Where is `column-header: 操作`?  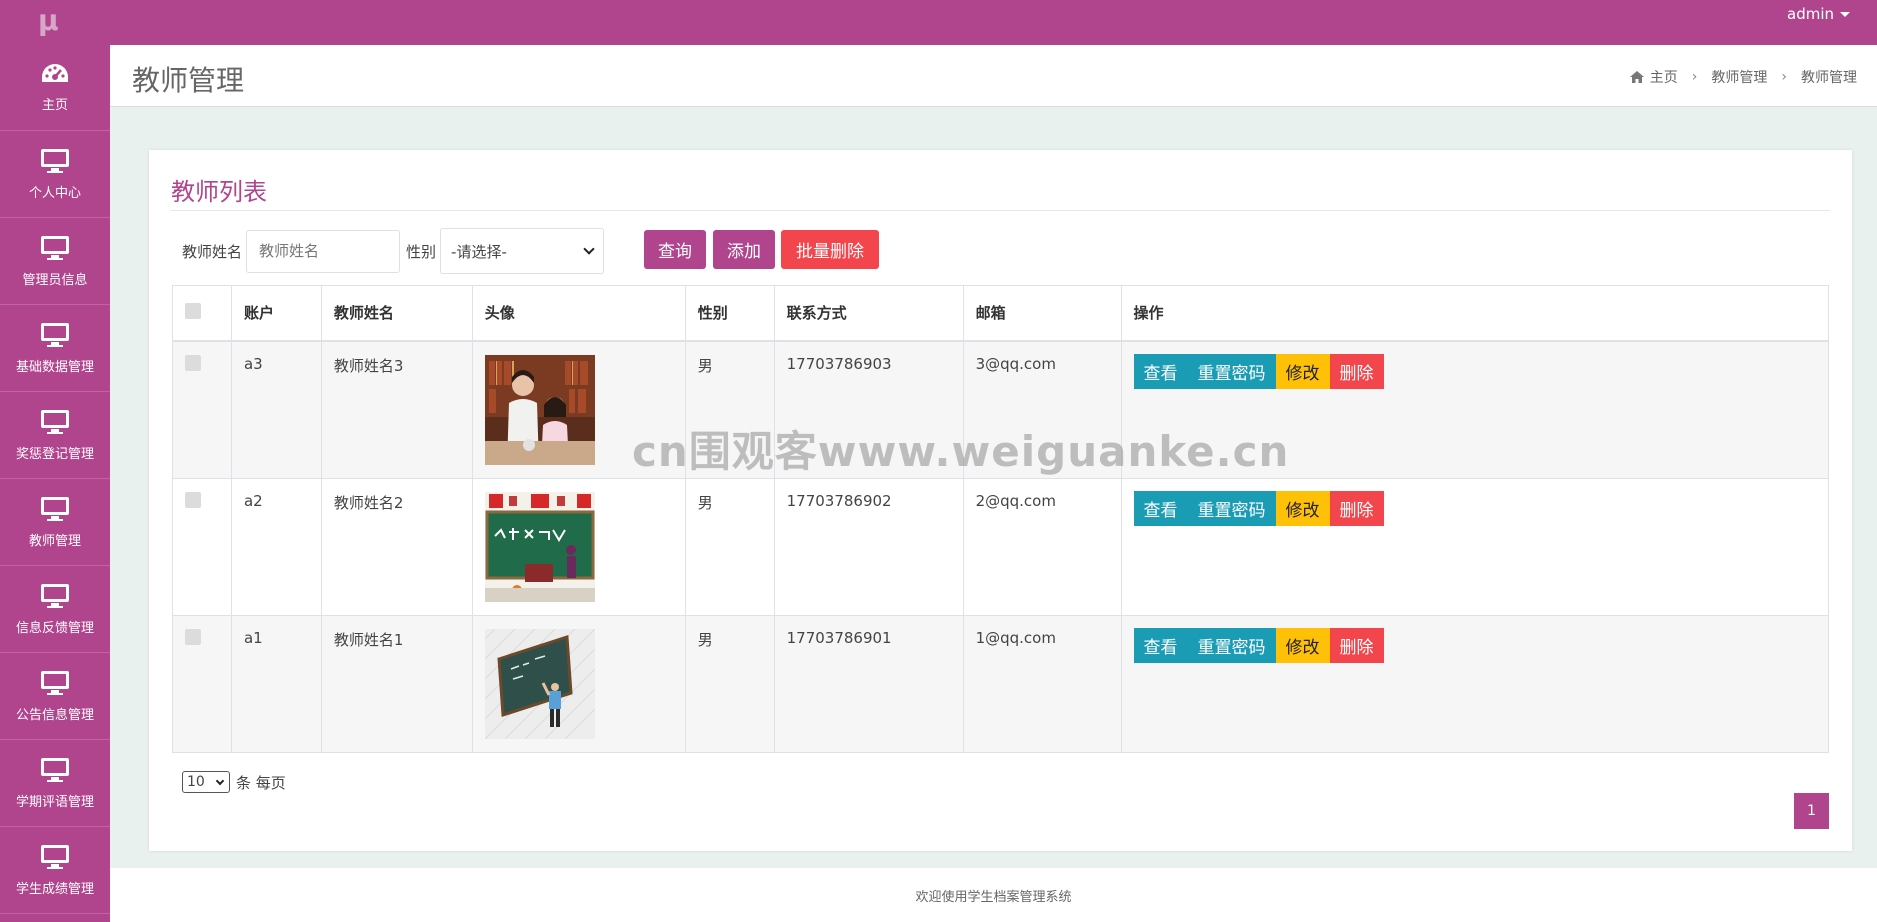
column-header: 操作 is located at coordinates (1474, 313).